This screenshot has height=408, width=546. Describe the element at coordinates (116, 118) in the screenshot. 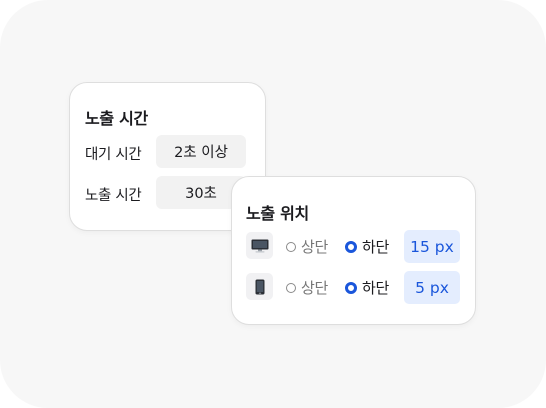

I see `exposure-time-title: 노출 시간` at that location.